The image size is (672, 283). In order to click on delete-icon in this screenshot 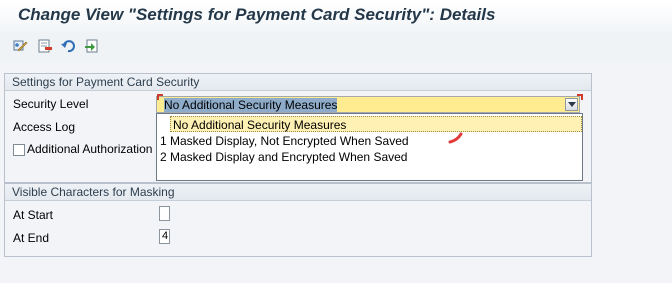, I will do `click(45, 46)`.